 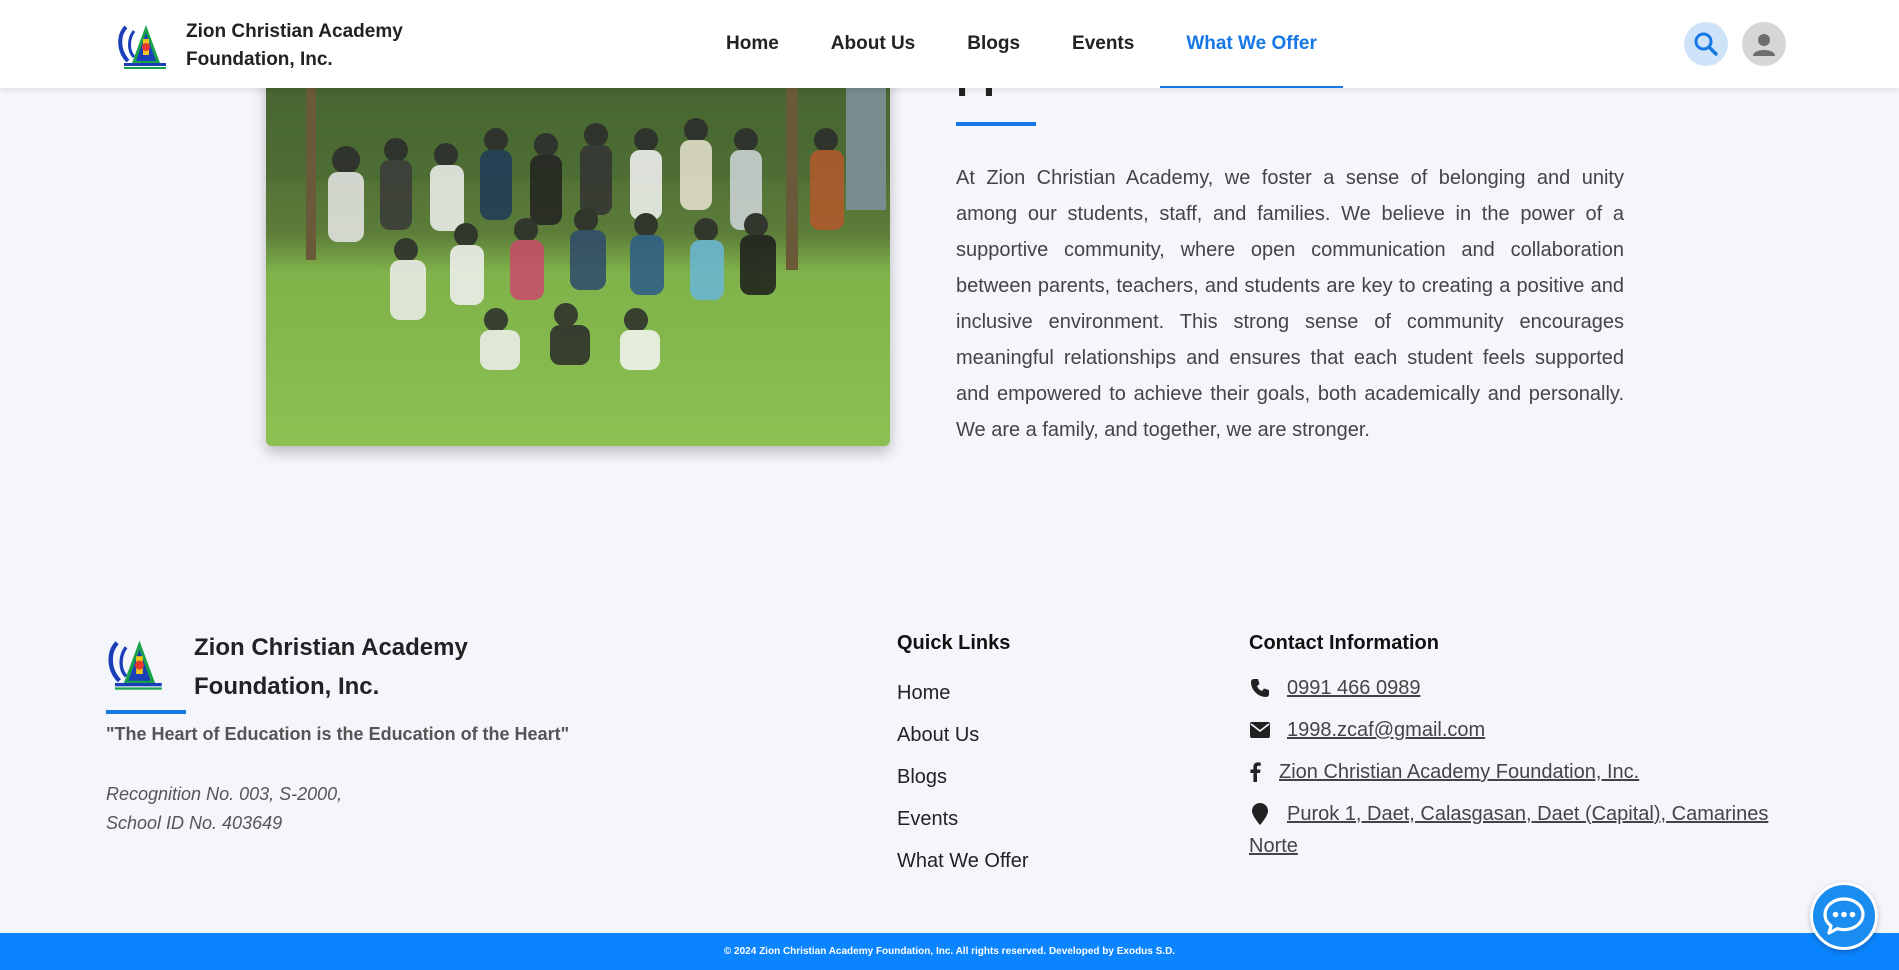 I want to click on brand: Zion Christian Academy Foundation, Inc., so click(x=271, y=46).